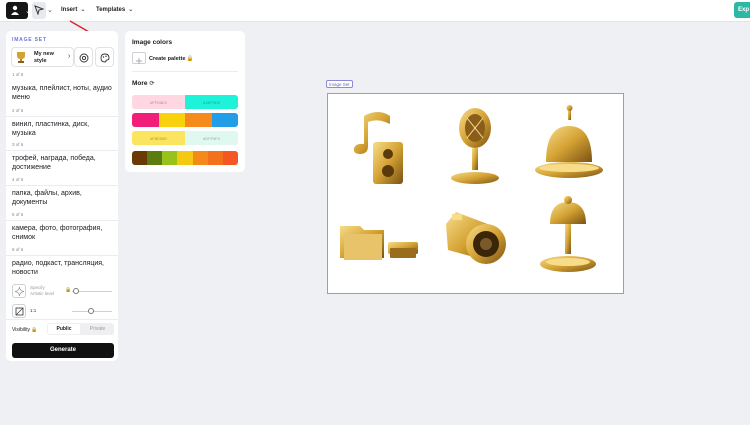 The height and width of the screenshot is (425, 750). What do you see at coordinates (475, 146) in the screenshot?
I see `microphone-icon` at bounding box center [475, 146].